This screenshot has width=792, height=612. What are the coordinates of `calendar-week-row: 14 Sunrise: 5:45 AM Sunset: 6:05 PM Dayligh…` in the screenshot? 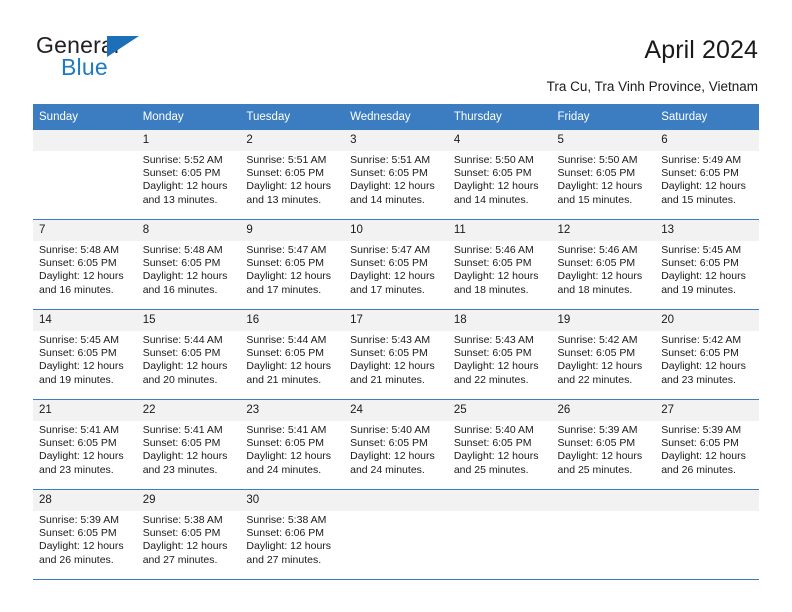 It's located at (396, 354).